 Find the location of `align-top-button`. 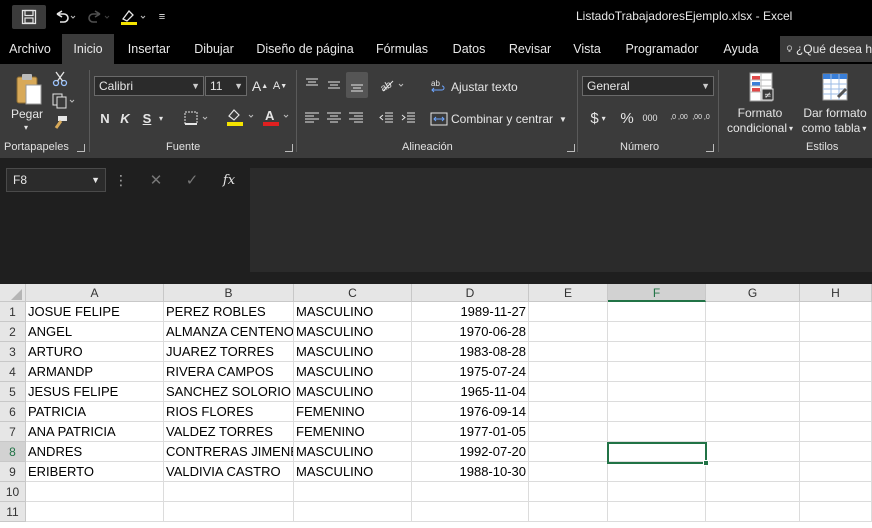

align-top-button is located at coordinates (312, 85).